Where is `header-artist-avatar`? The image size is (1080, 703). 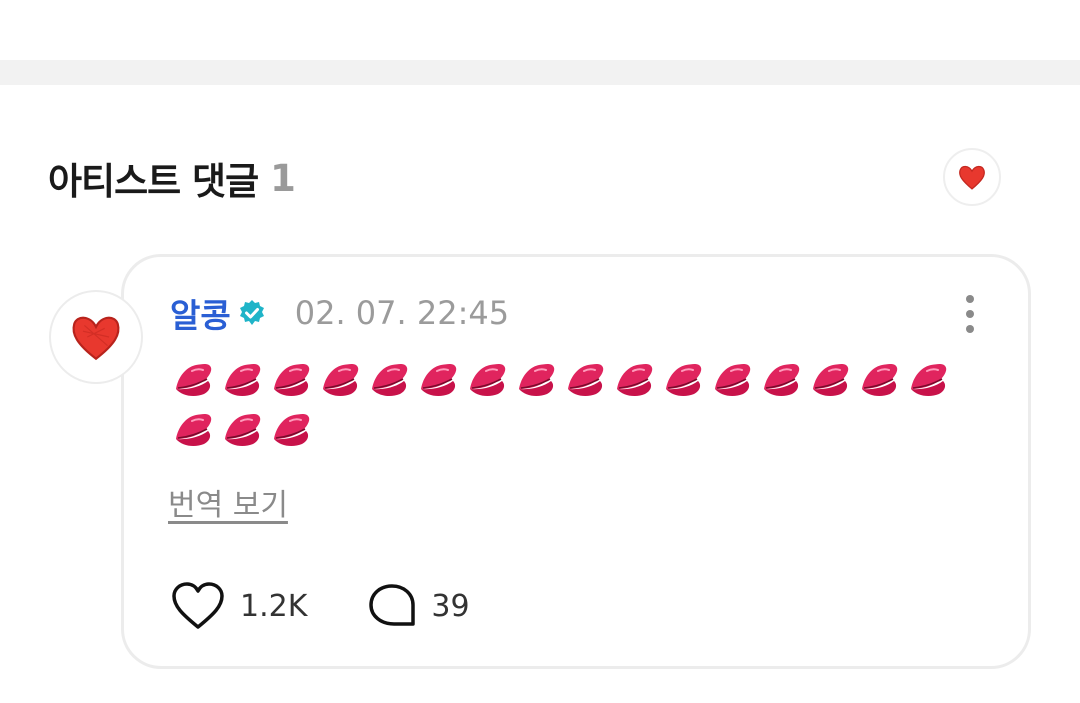
header-artist-avatar is located at coordinates (972, 177).